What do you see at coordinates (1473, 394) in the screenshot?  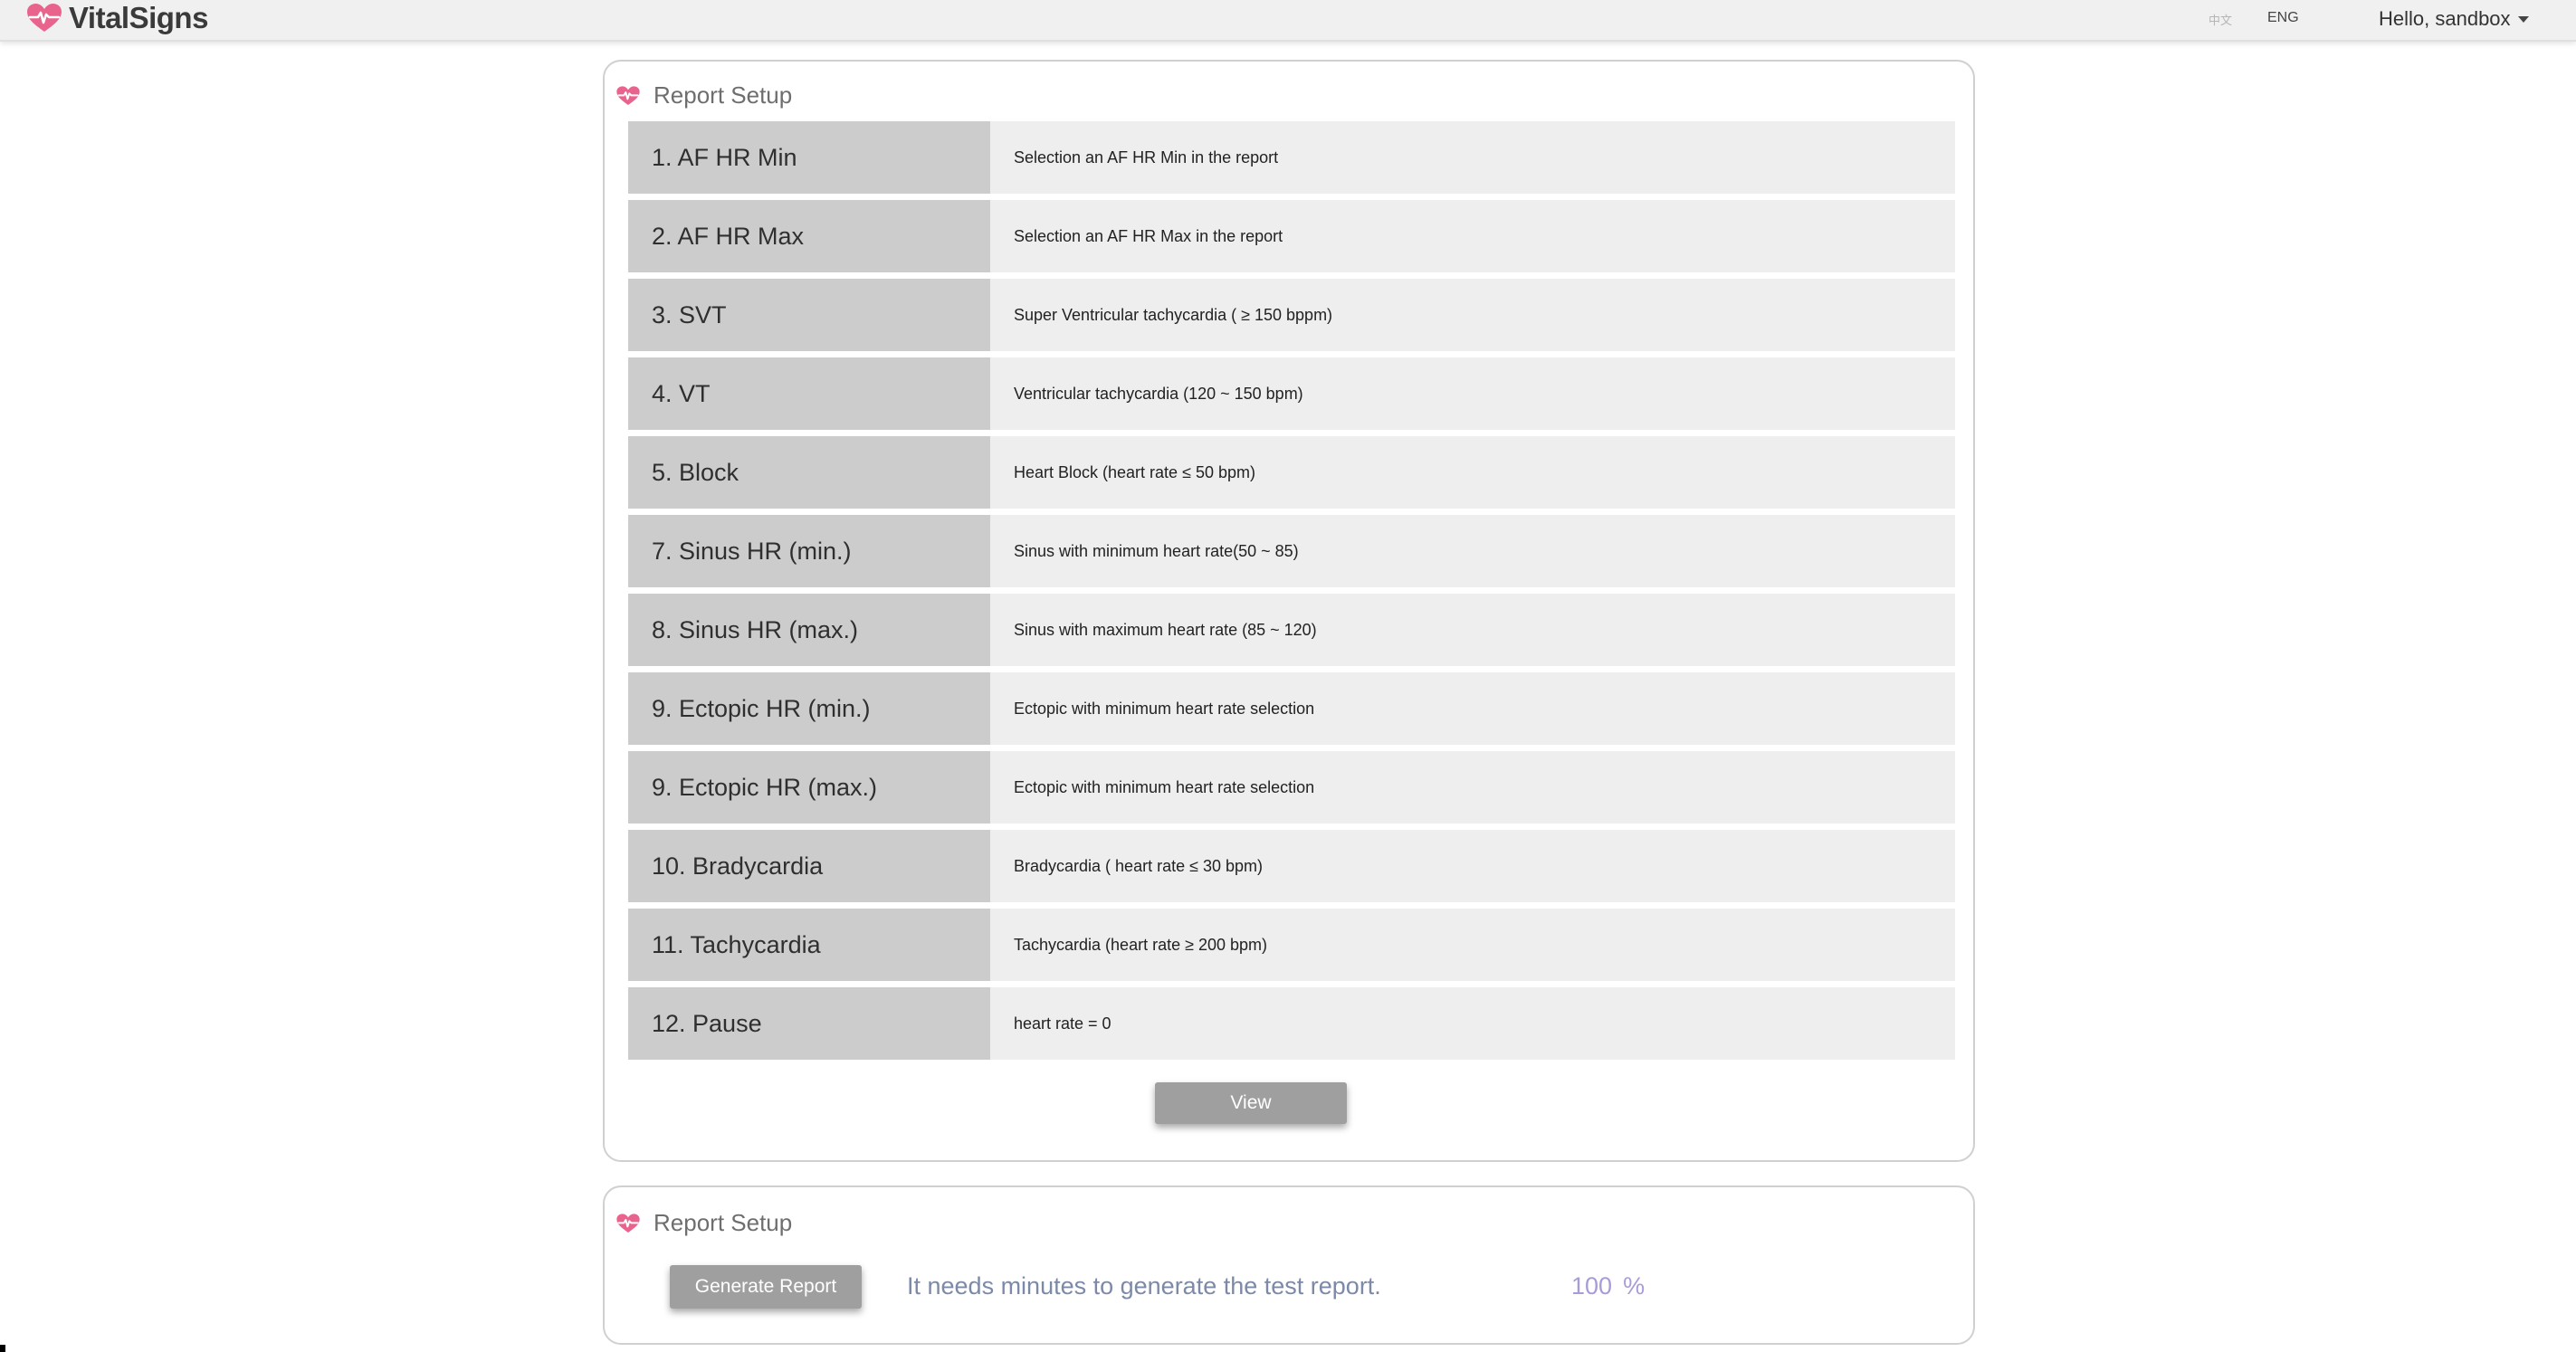 I see `option-description: Ventricular tachycardia (120 ~ 150 bpm)` at bounding box center [1473, 394].